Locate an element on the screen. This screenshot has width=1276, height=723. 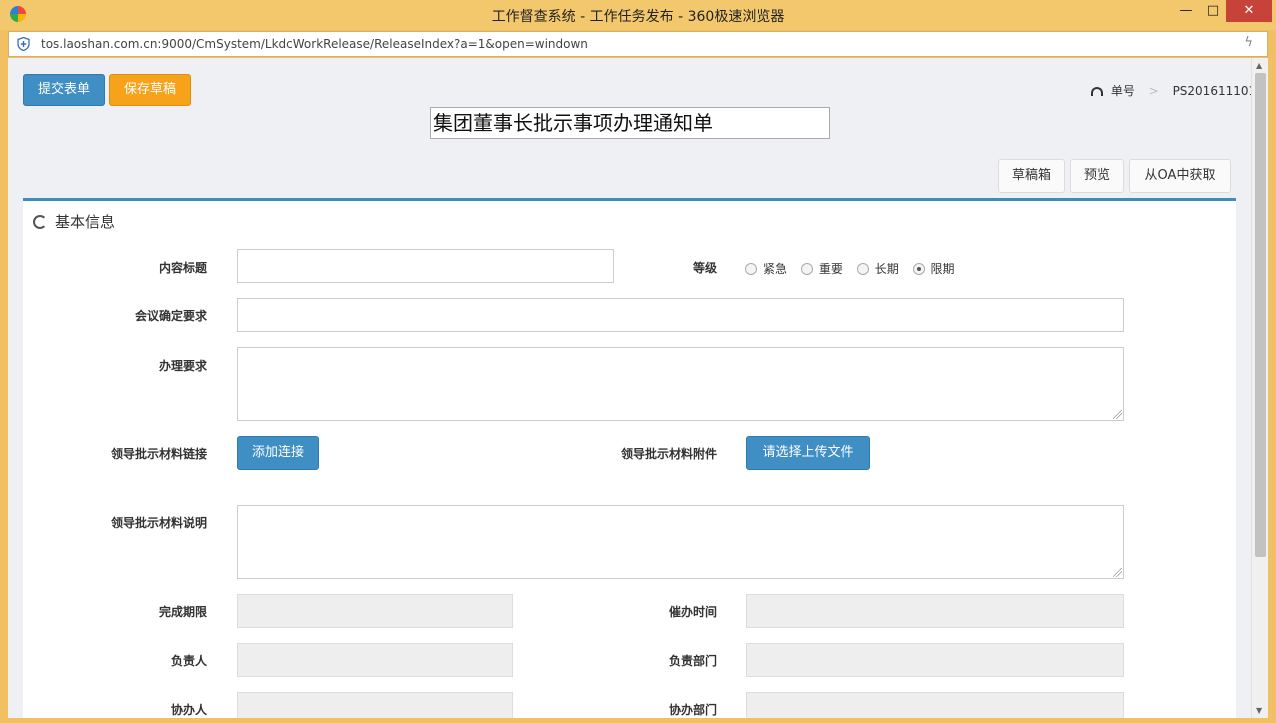
assistant-department-label: 协办部门 is located at coordinates (692, 710).